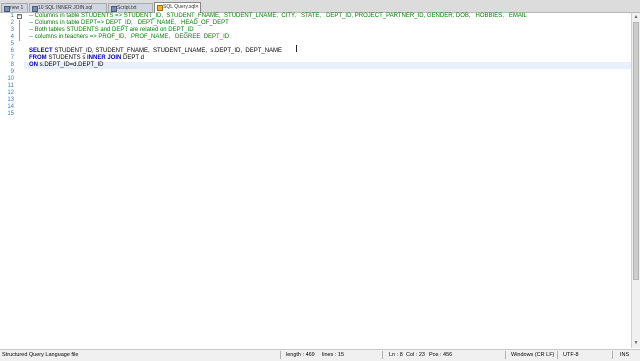 This screenshot has height=361, width=640. What do you see at coordinates (12, 37) in the screenshot?
I see `line-number: 4` at bounding box center [12, 37].